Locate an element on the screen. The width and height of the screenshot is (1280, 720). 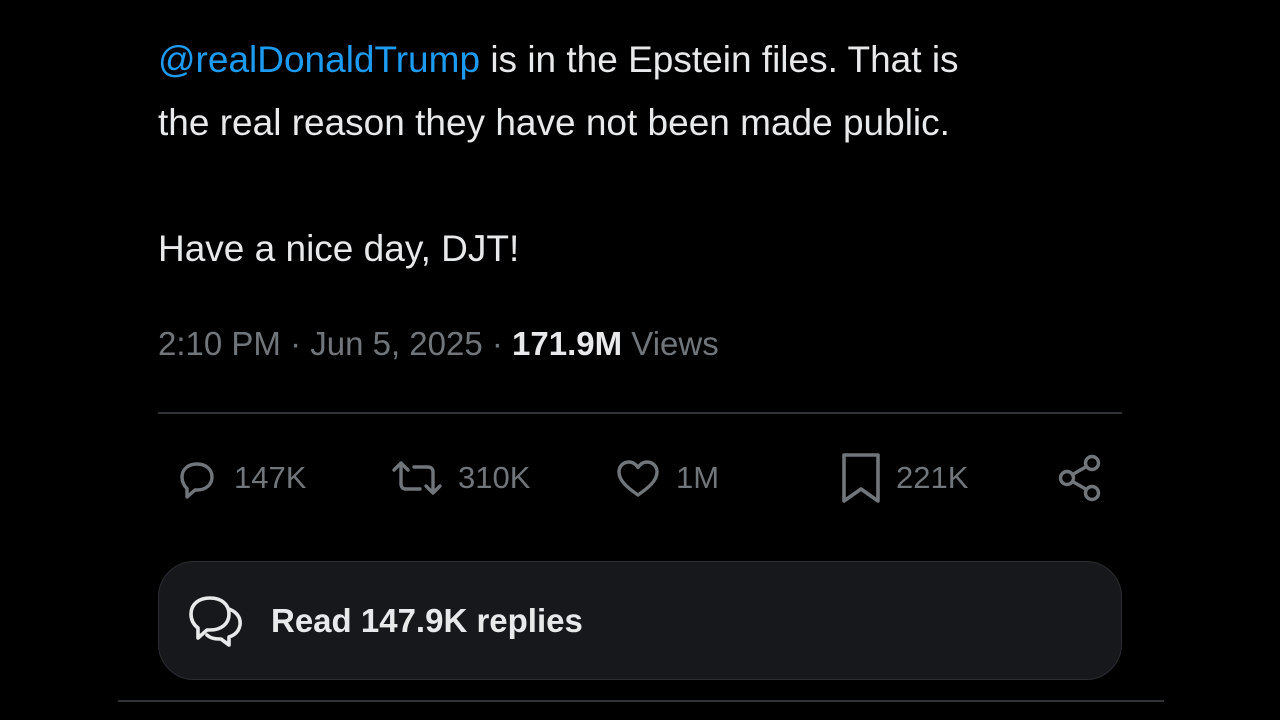
repost-button: 310K is located at coordinates (459, 478).